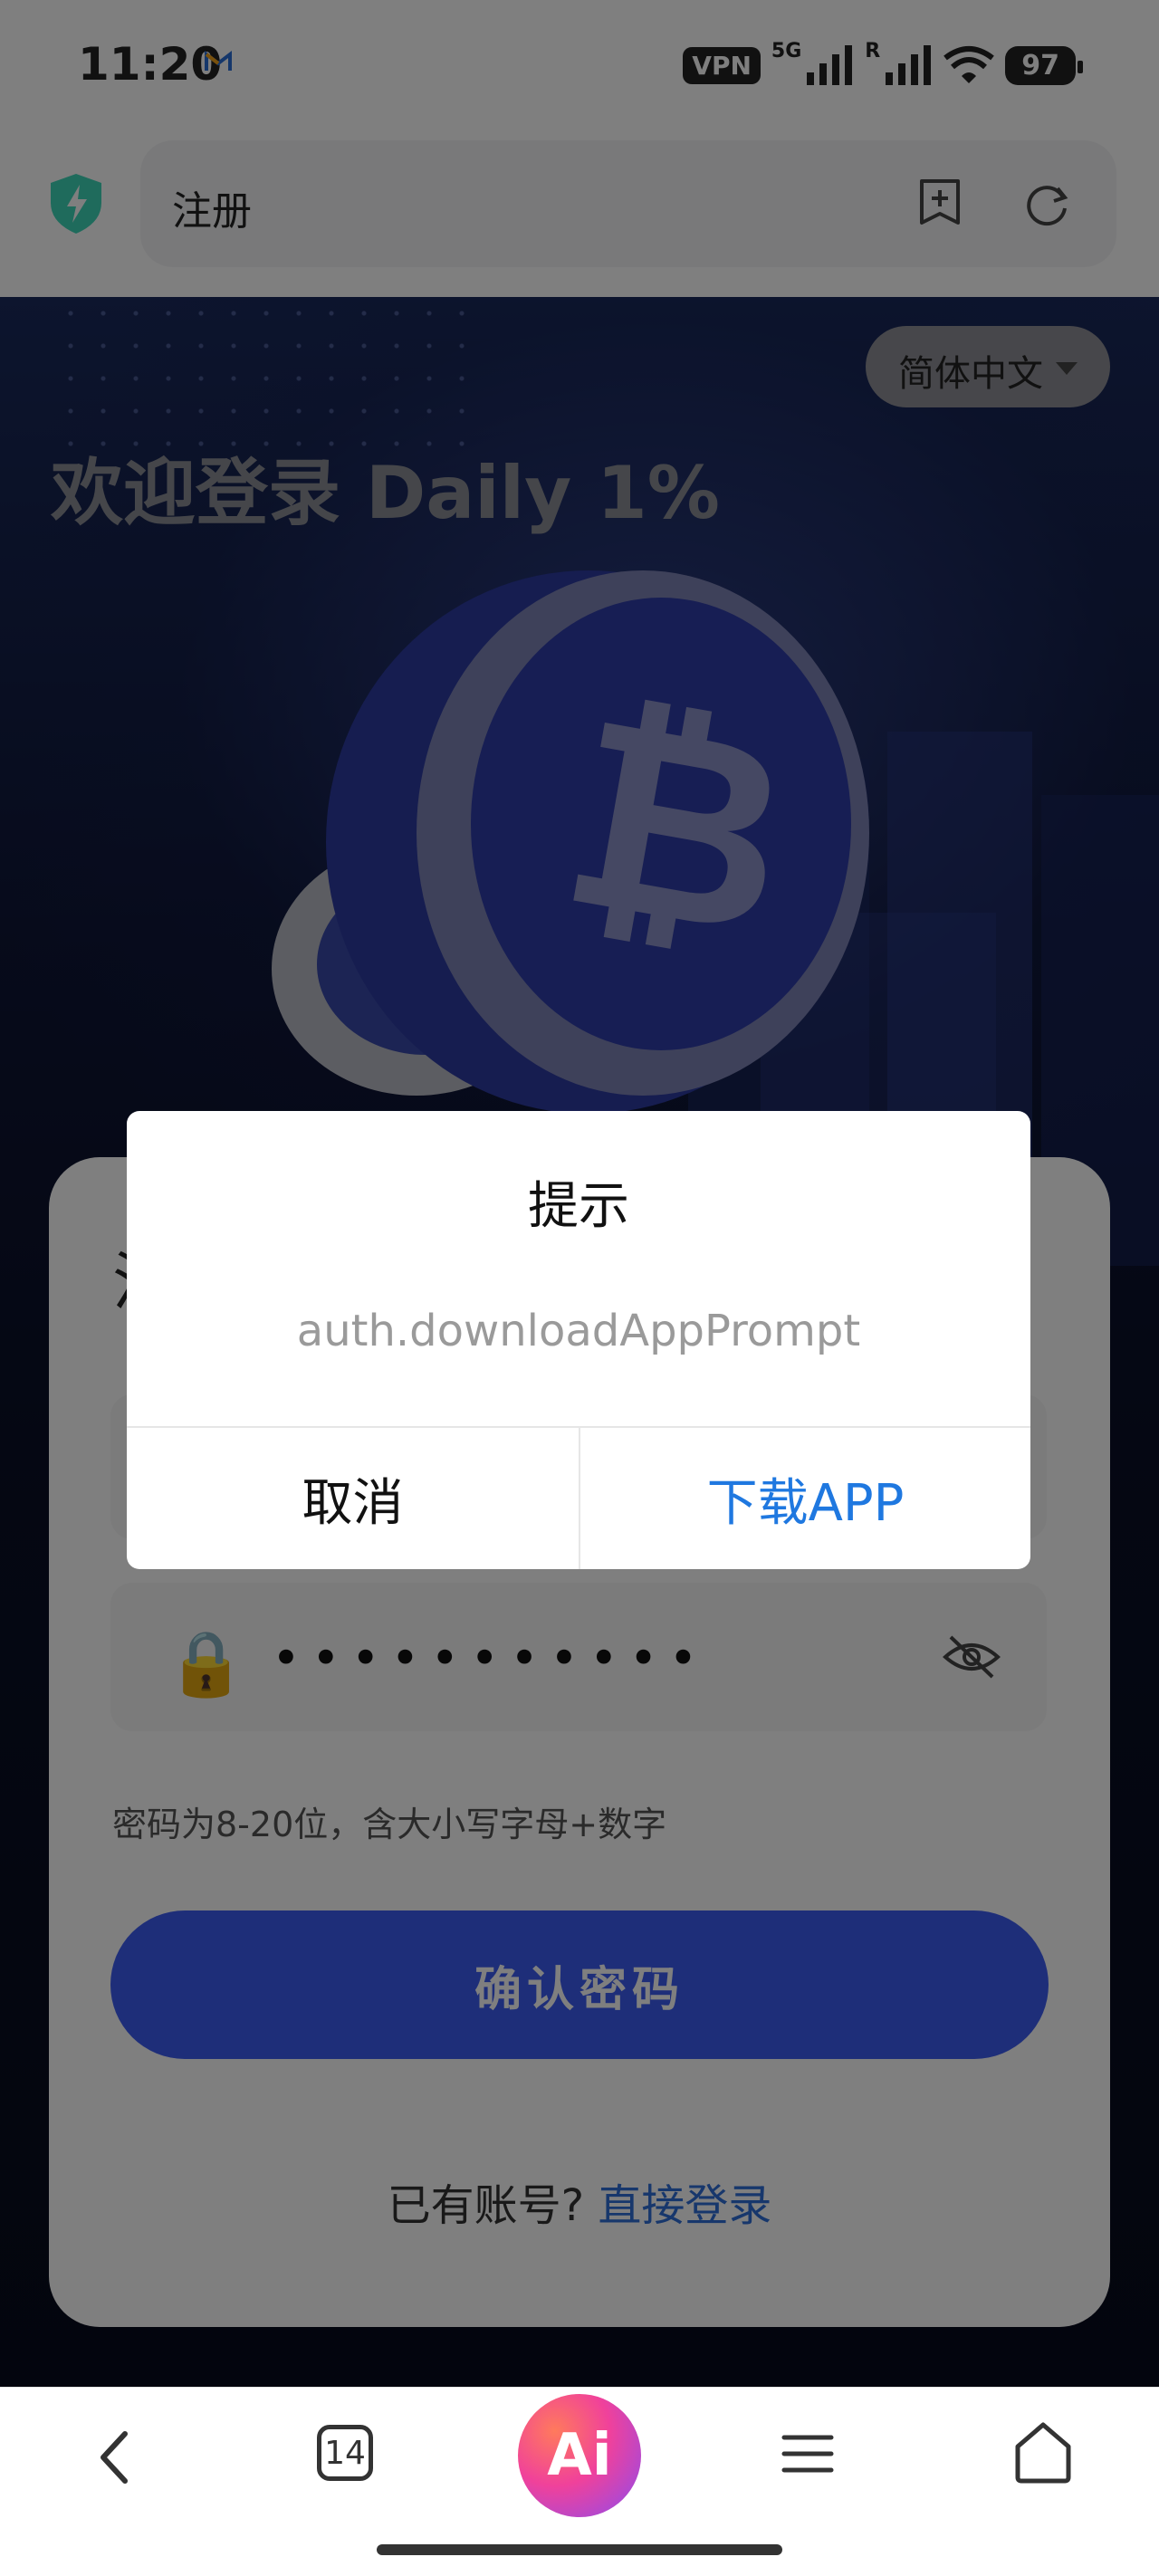 The width and height of the screenshot is (1159, 2576). What do you see at coordinates (1043, 2452) in the screenshot?
I see `home-icon` at bounding box center [1043, 2452].